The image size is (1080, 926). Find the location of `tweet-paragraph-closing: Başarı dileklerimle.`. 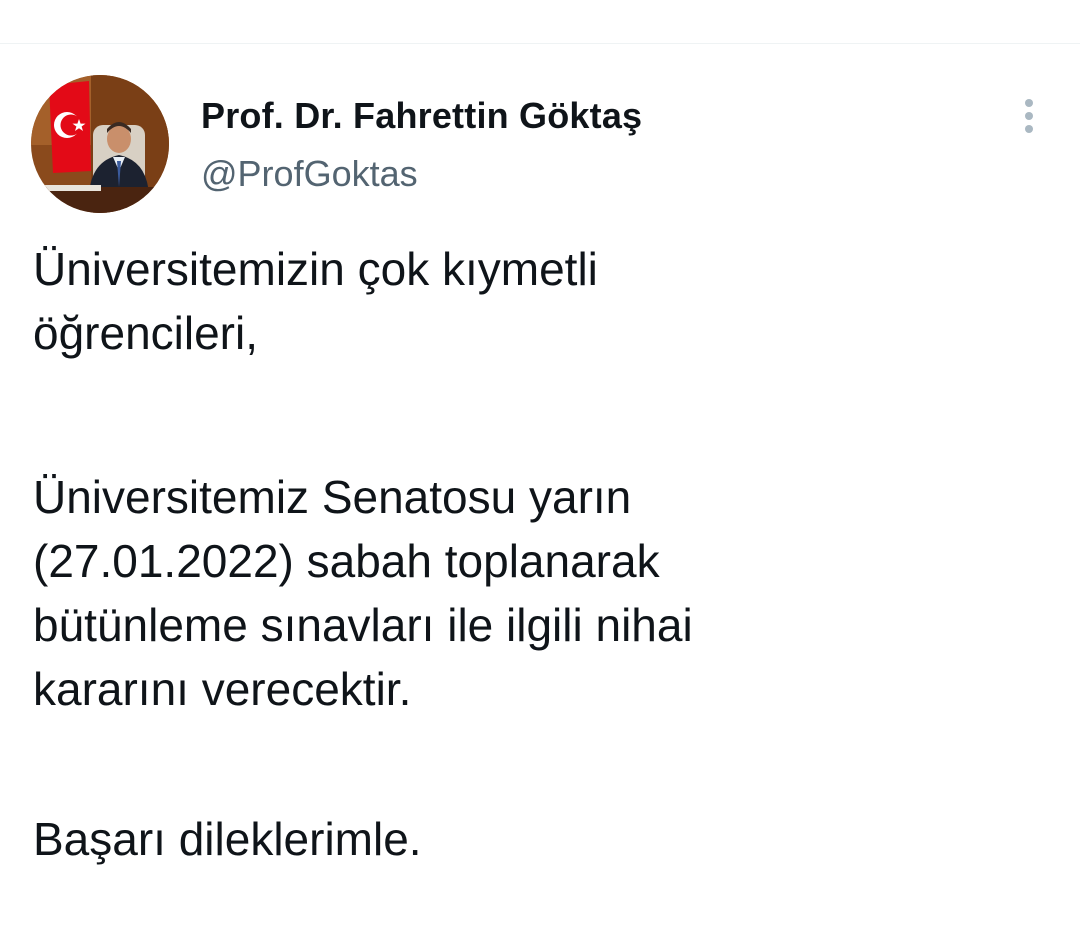

tweet-paragraph-closing: Başarı dileklerimle. is located at coordinates (227, 839).